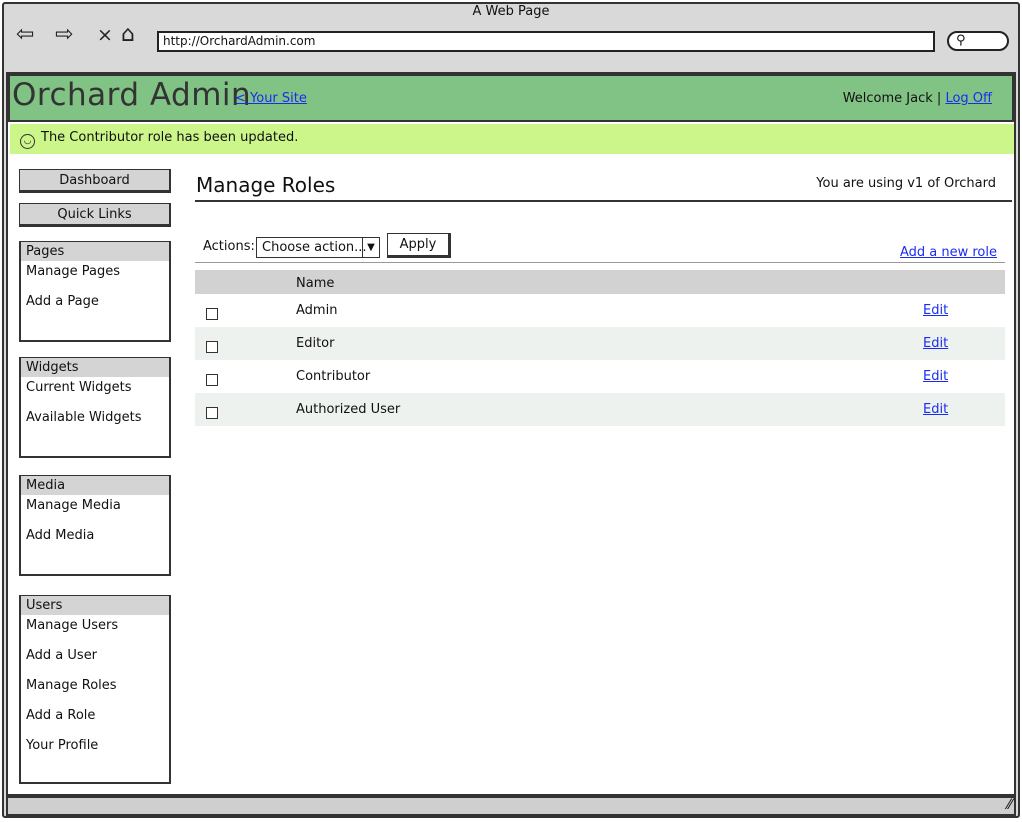  I want to click on logoff-link: Log Off, so click(968, 98).